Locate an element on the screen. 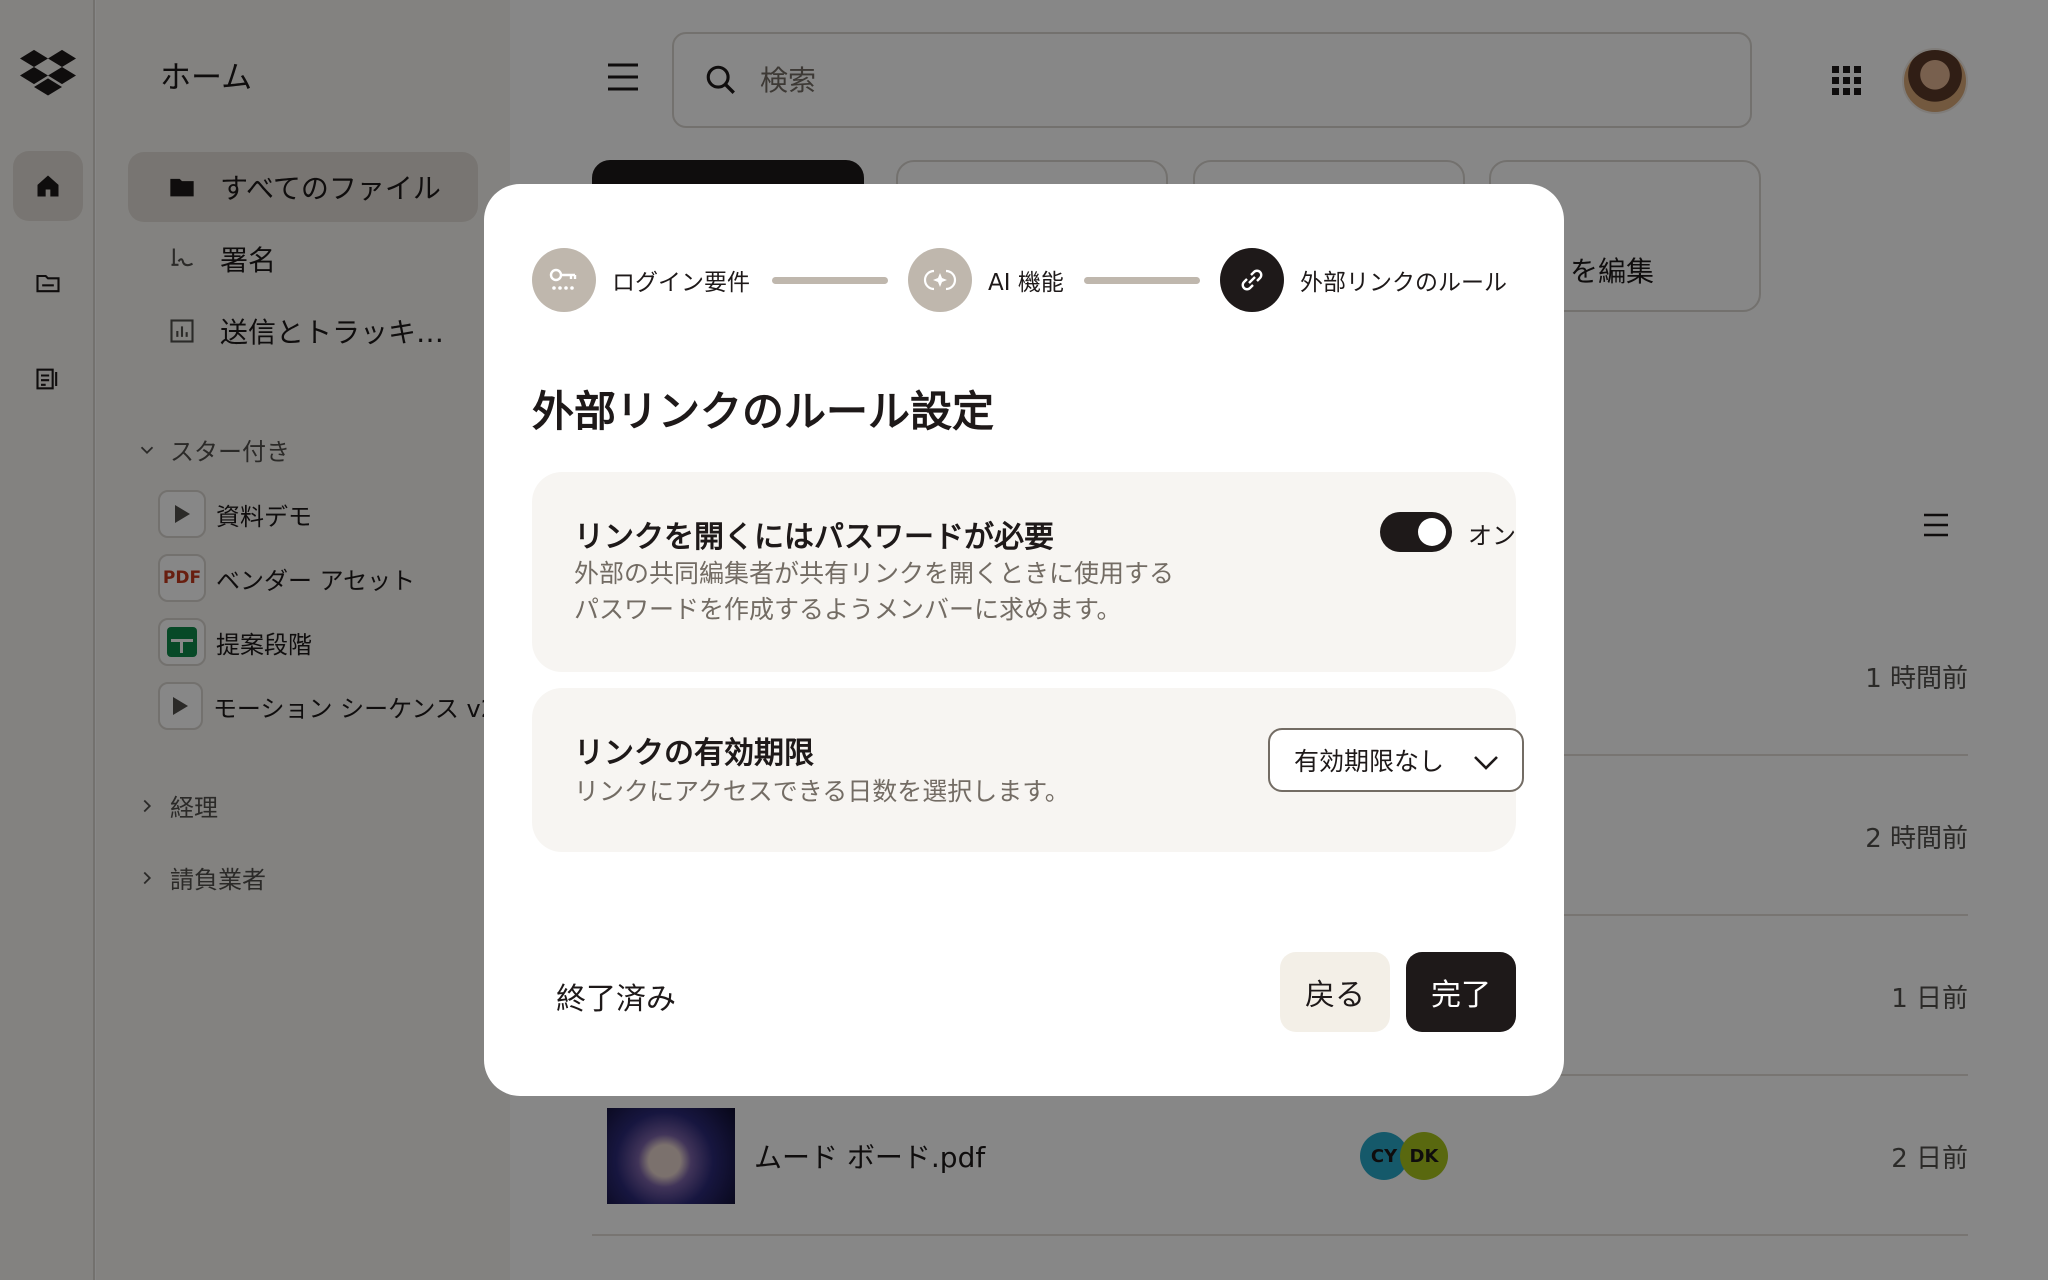 This screenshot has width=2048, height=1280. back-button: 戻る is located at coordinates (1335, 992).